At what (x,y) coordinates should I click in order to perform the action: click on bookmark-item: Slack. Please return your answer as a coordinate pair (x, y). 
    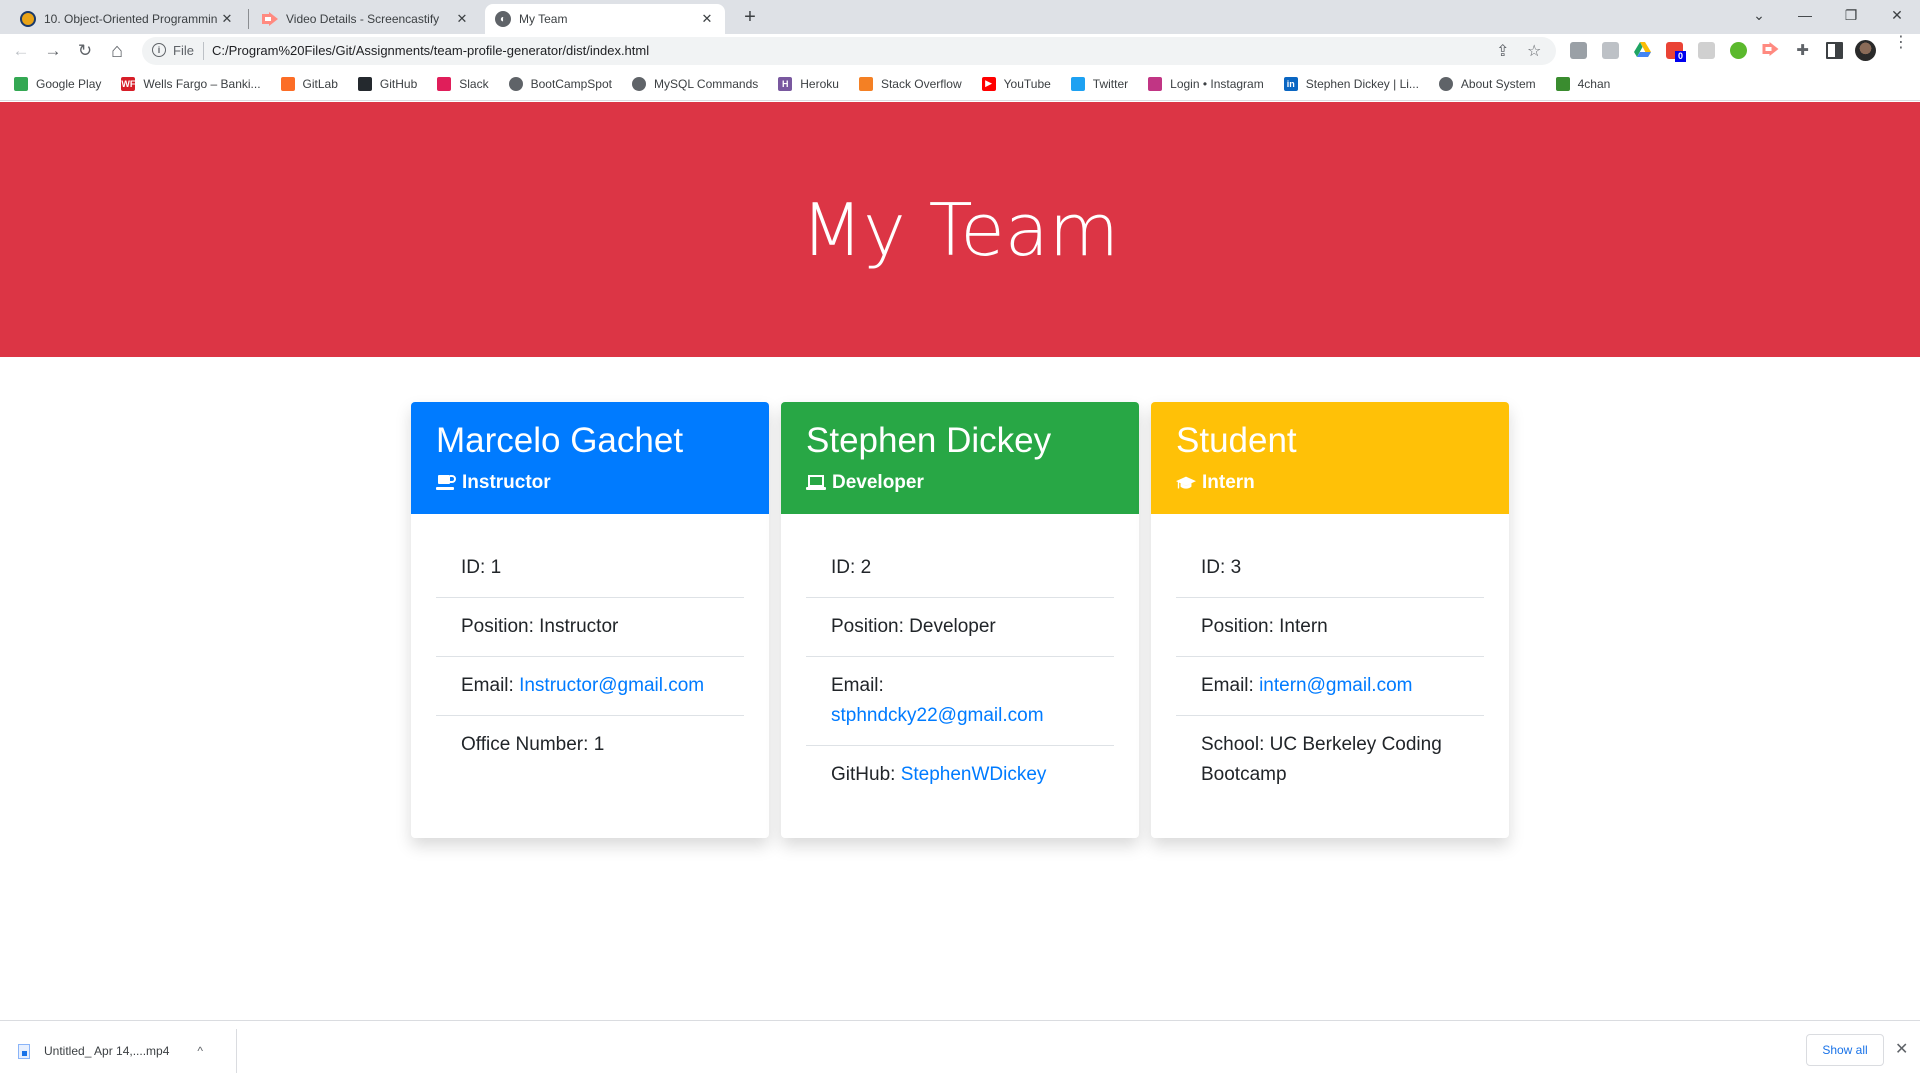
    Looking at the image, I should click on (463, 83).